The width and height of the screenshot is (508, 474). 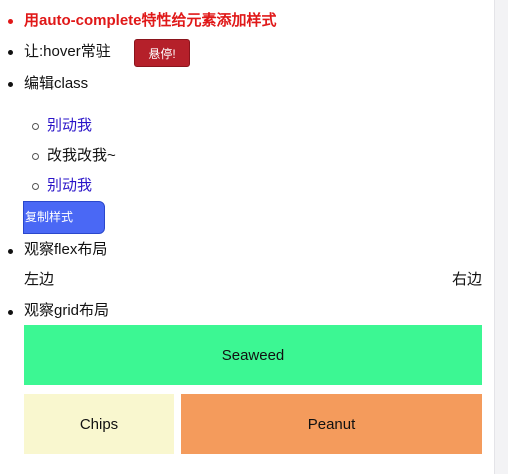 I want to click on flex-label: 观察flex布局, so click(x=66, y=249).